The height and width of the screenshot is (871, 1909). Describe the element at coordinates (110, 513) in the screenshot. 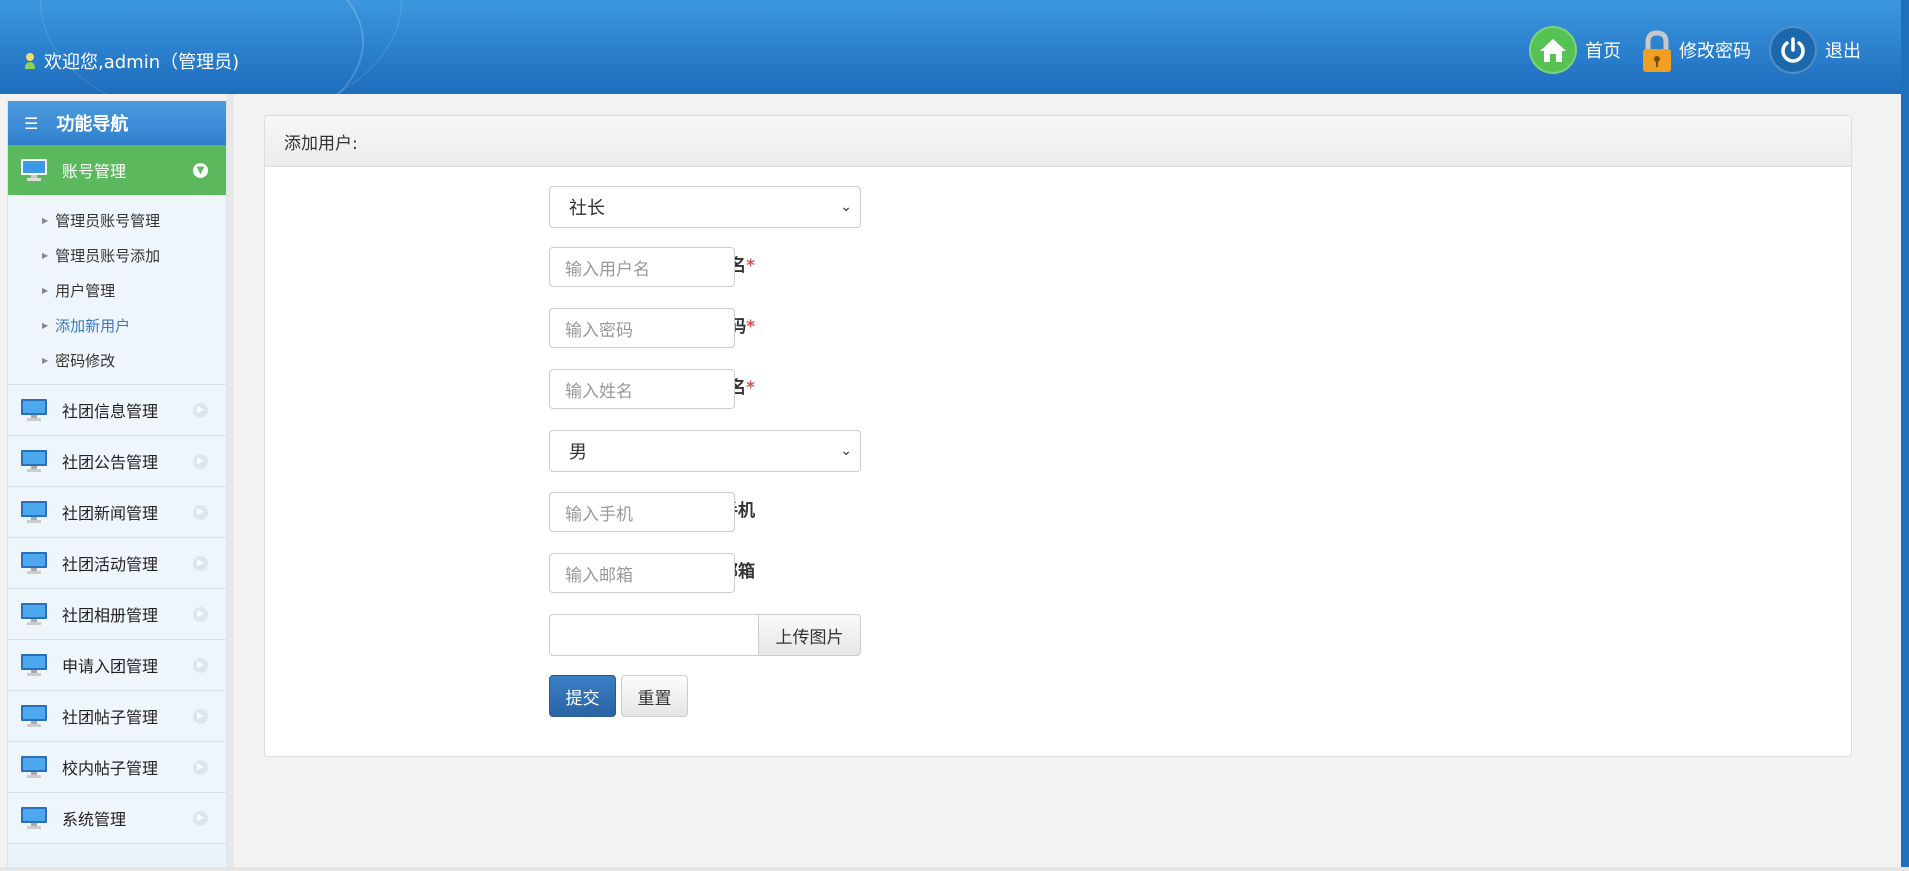

I see `sidebar-group-label: 社团新闻管理` at that location.